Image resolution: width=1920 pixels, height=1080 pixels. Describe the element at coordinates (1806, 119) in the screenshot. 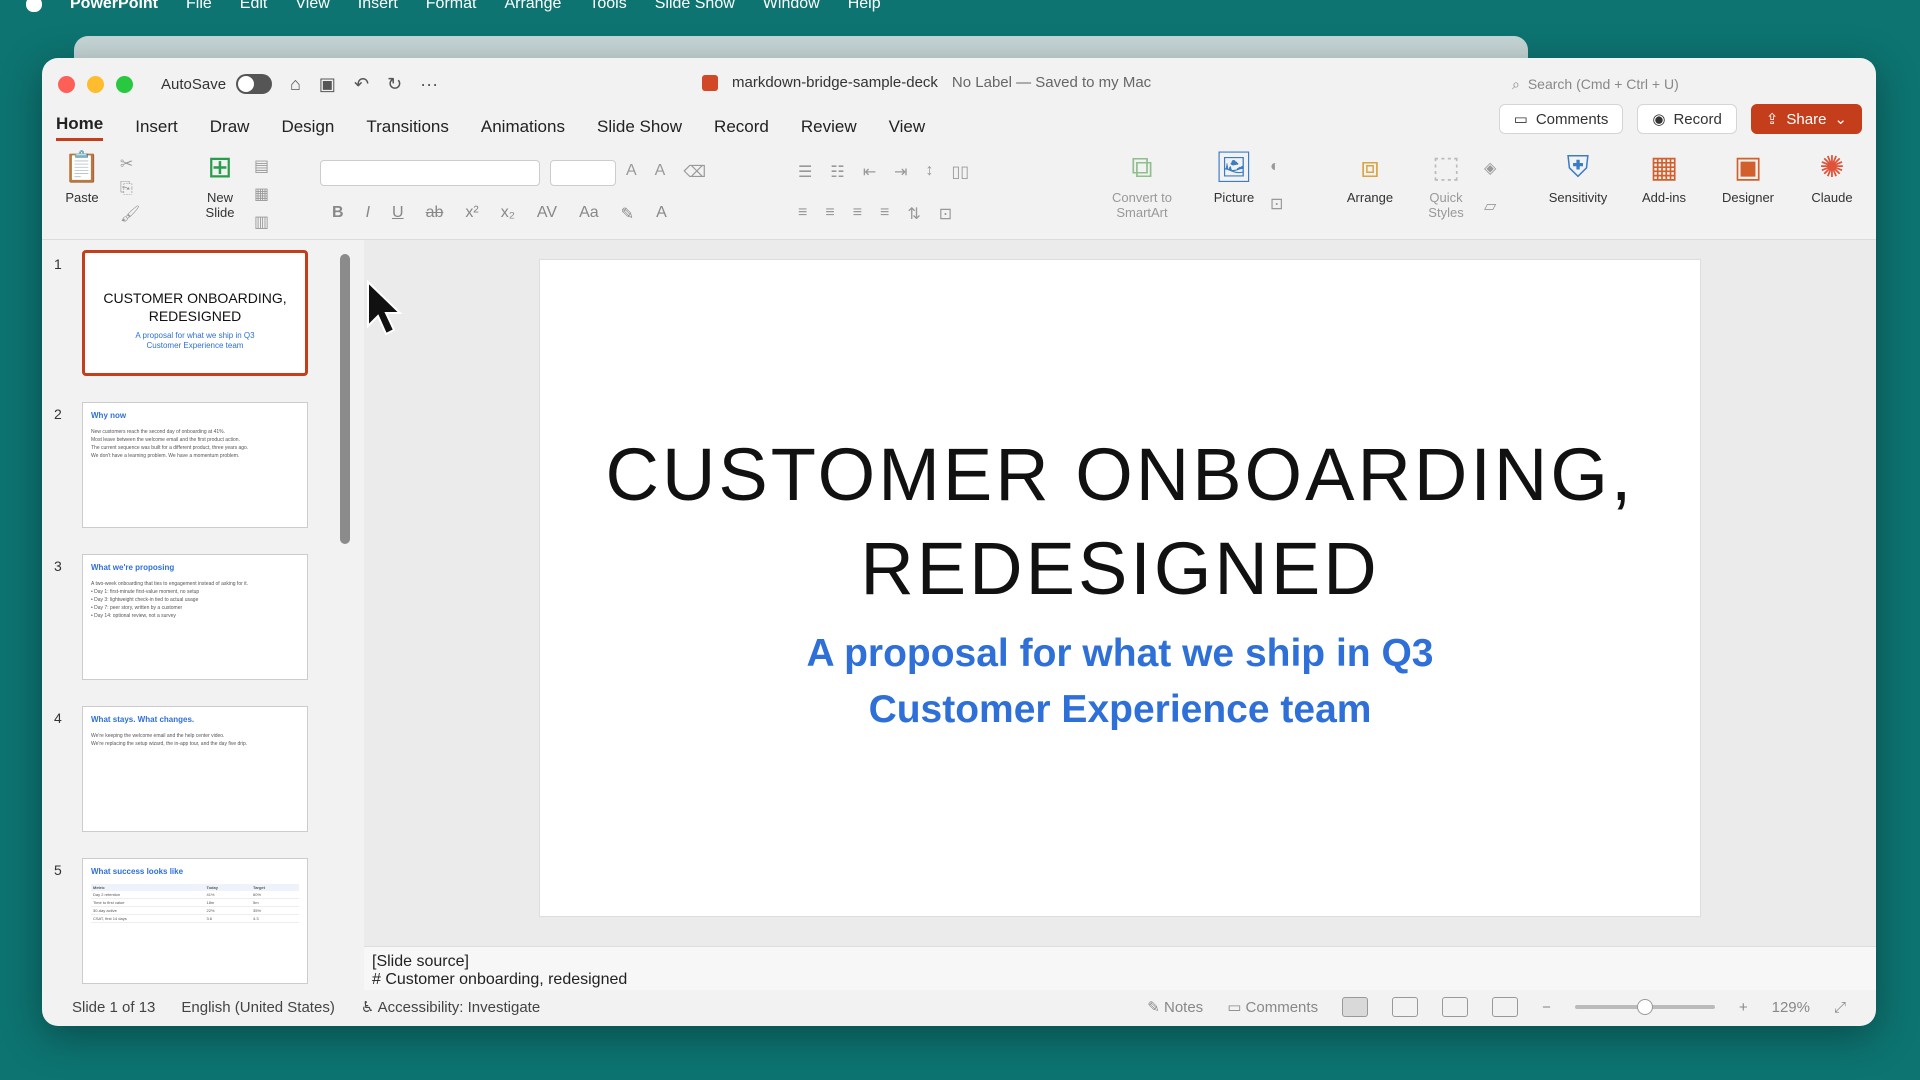

I see `share-button: ⇪ Share ⌄` at that location.